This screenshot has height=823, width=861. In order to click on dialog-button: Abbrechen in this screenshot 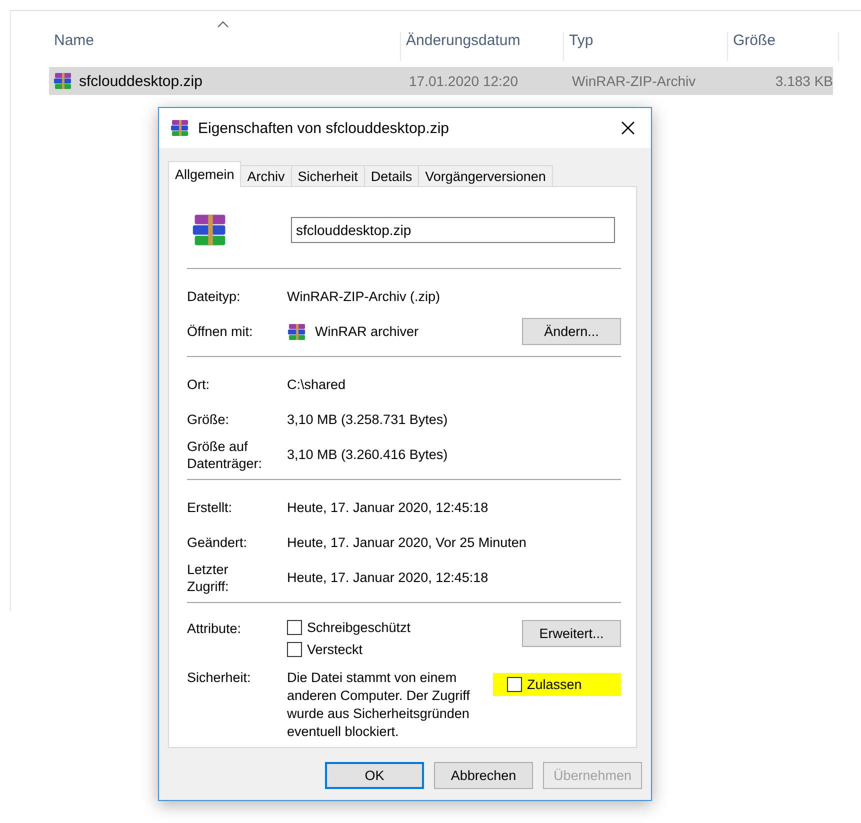, I will do `click(483, 775)`.